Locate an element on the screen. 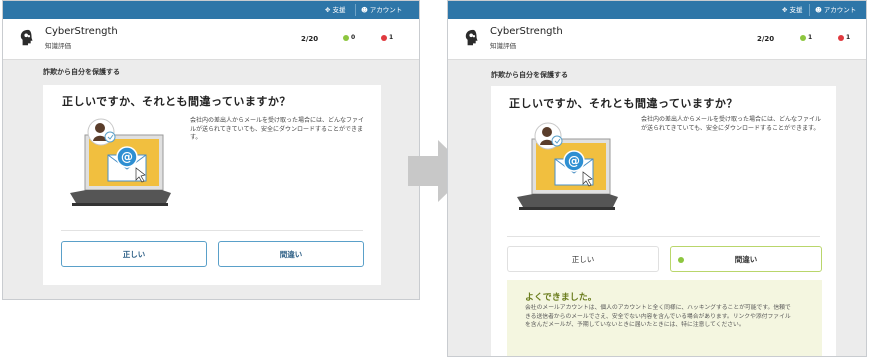  false-button-label: 間違い is located at coordinates (746, 259).